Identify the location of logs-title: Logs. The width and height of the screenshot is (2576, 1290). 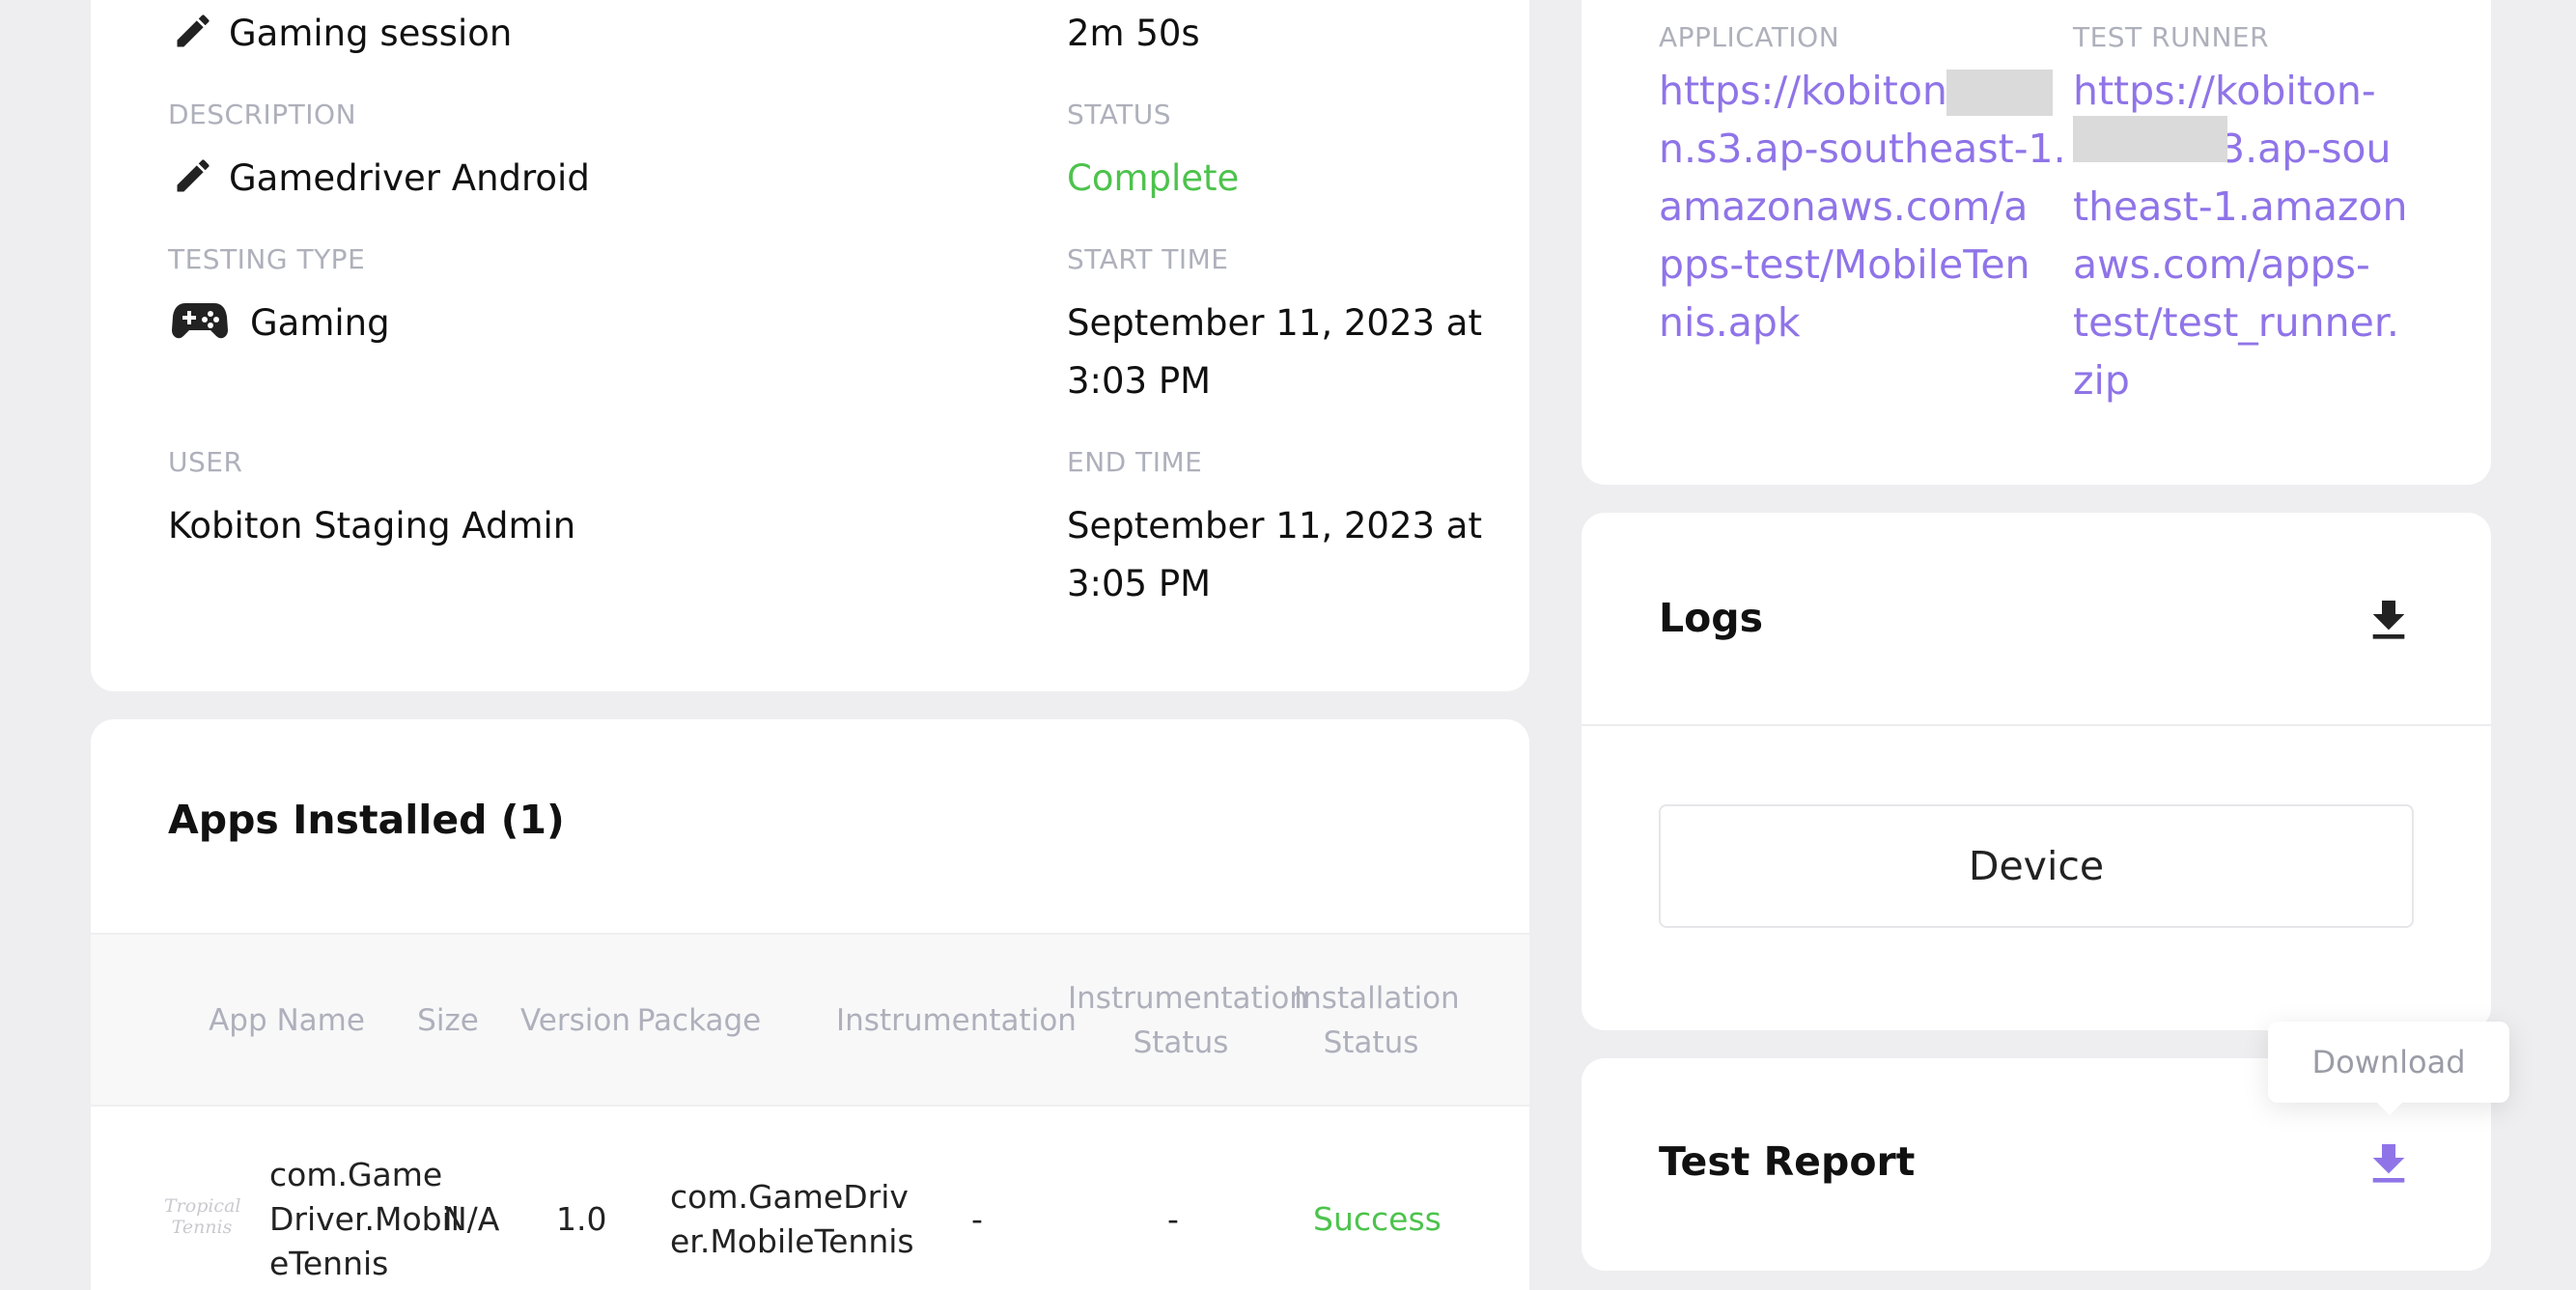
(1712, 618).